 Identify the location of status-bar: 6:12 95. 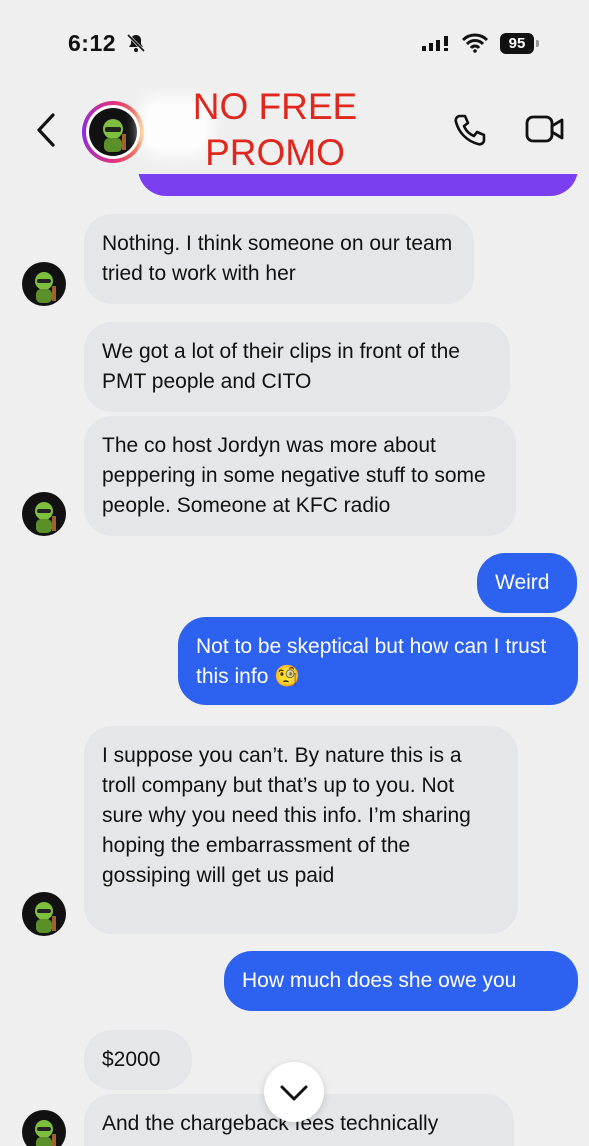
(294, 40).